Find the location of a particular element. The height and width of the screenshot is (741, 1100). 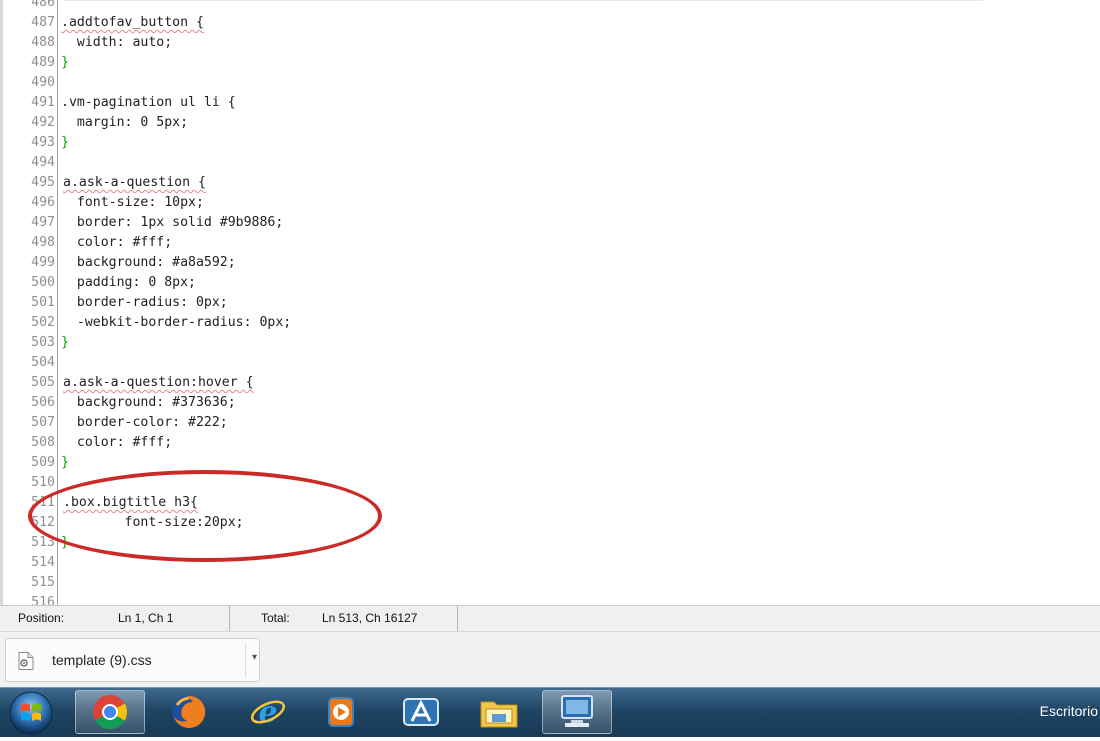

code-text: a.ask-a-question { is located at coordinates (134, 182).